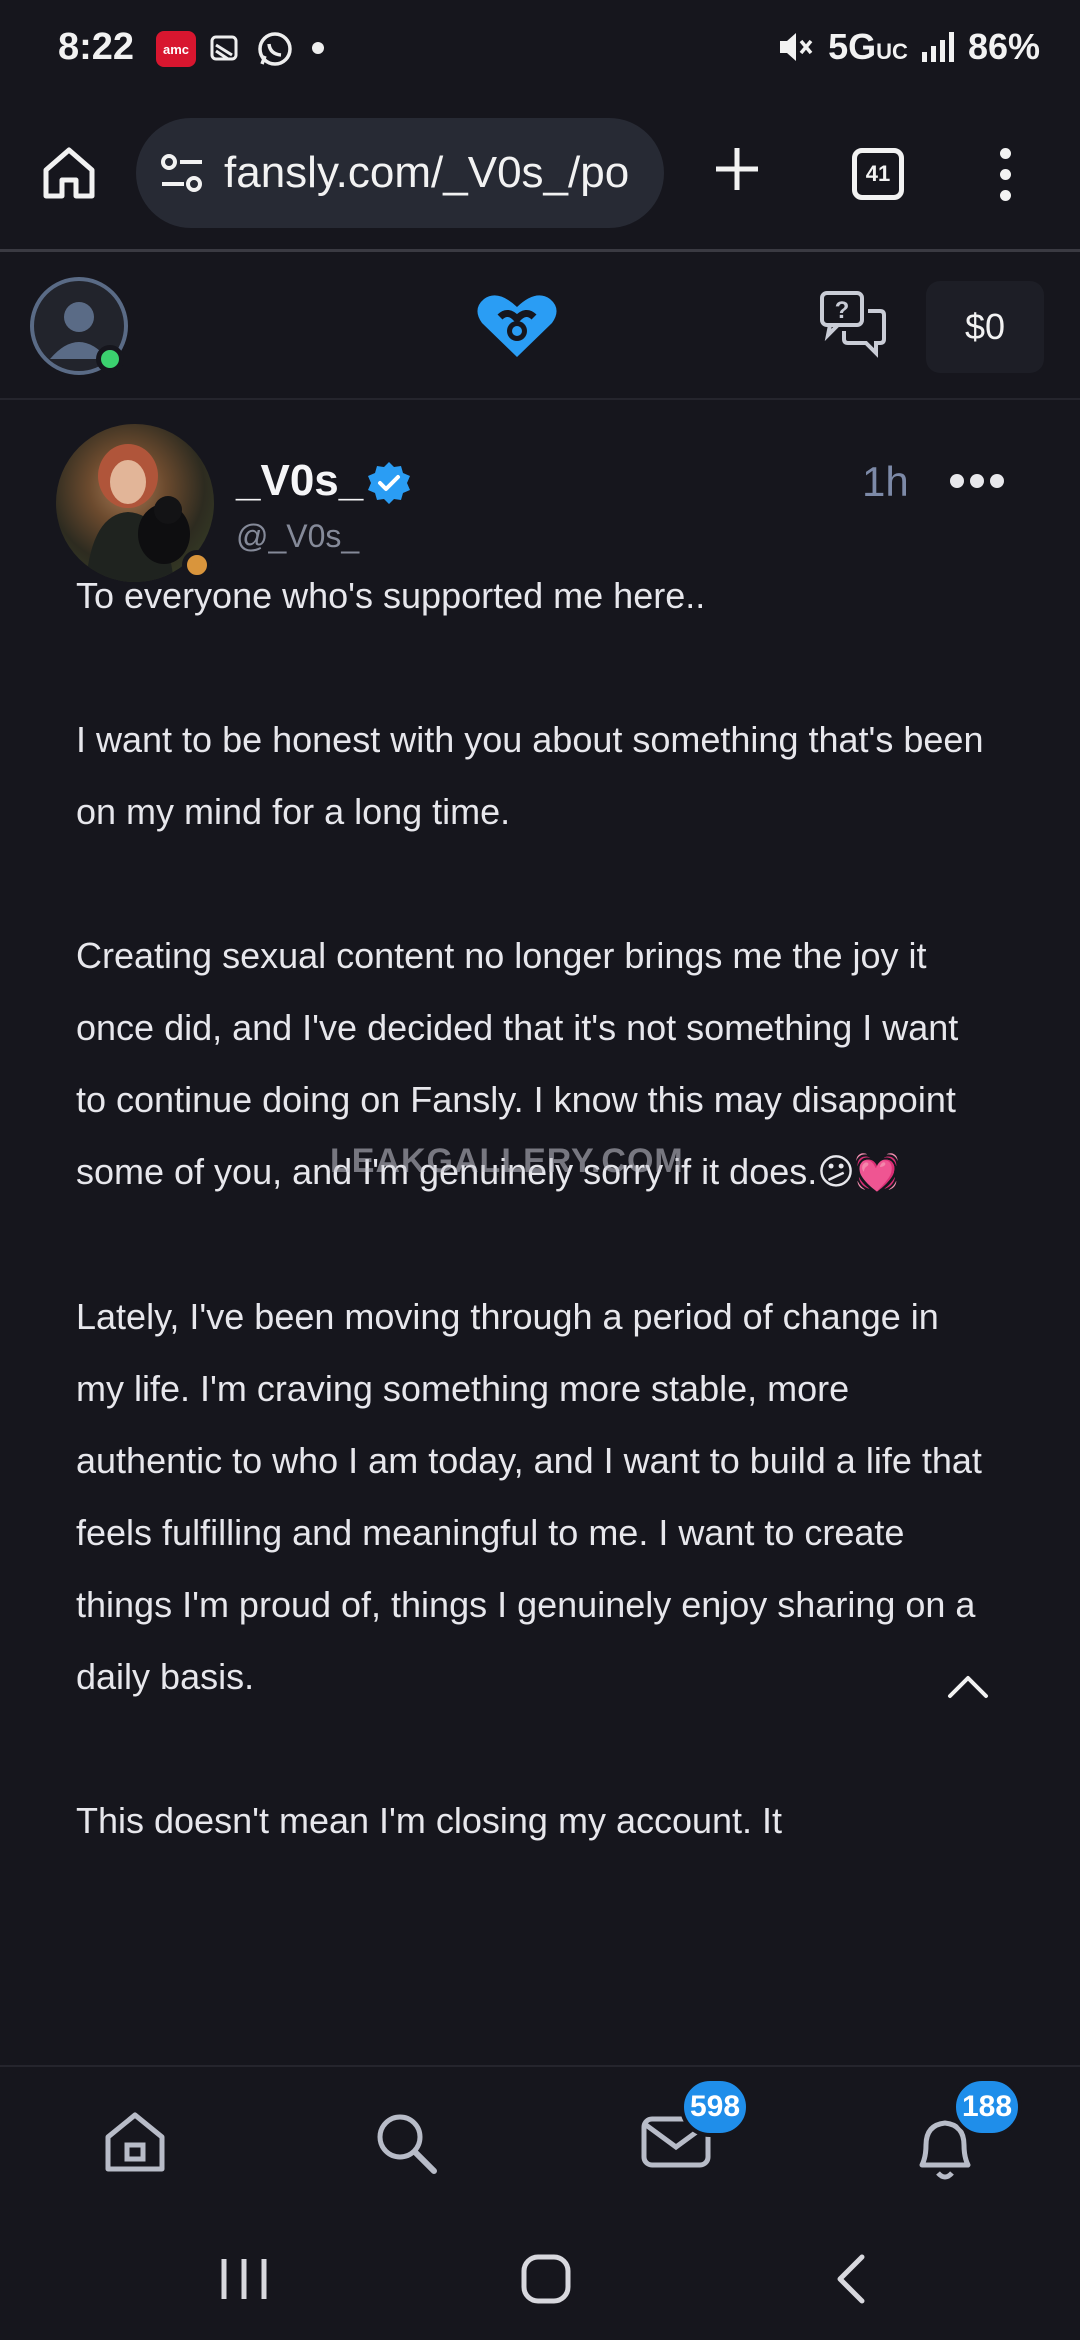  I want to click on address-bar: fansly.com/_V0s_/po, so click(400, 173).